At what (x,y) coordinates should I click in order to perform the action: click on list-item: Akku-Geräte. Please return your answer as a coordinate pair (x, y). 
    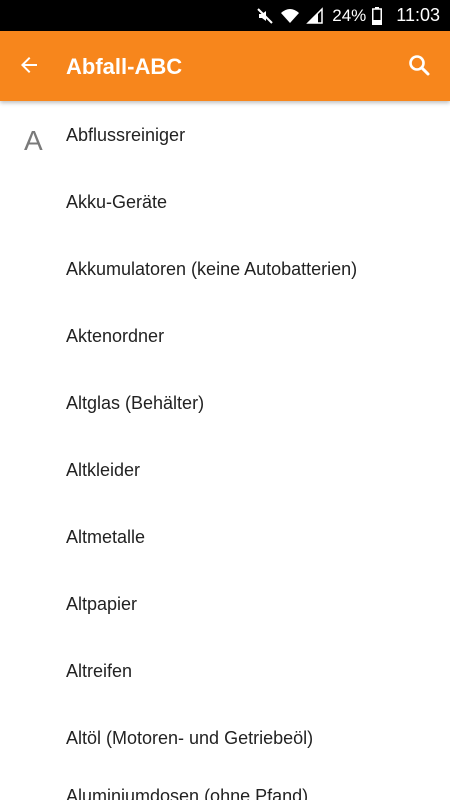
    Looking at the image, I should click on (251, 202).